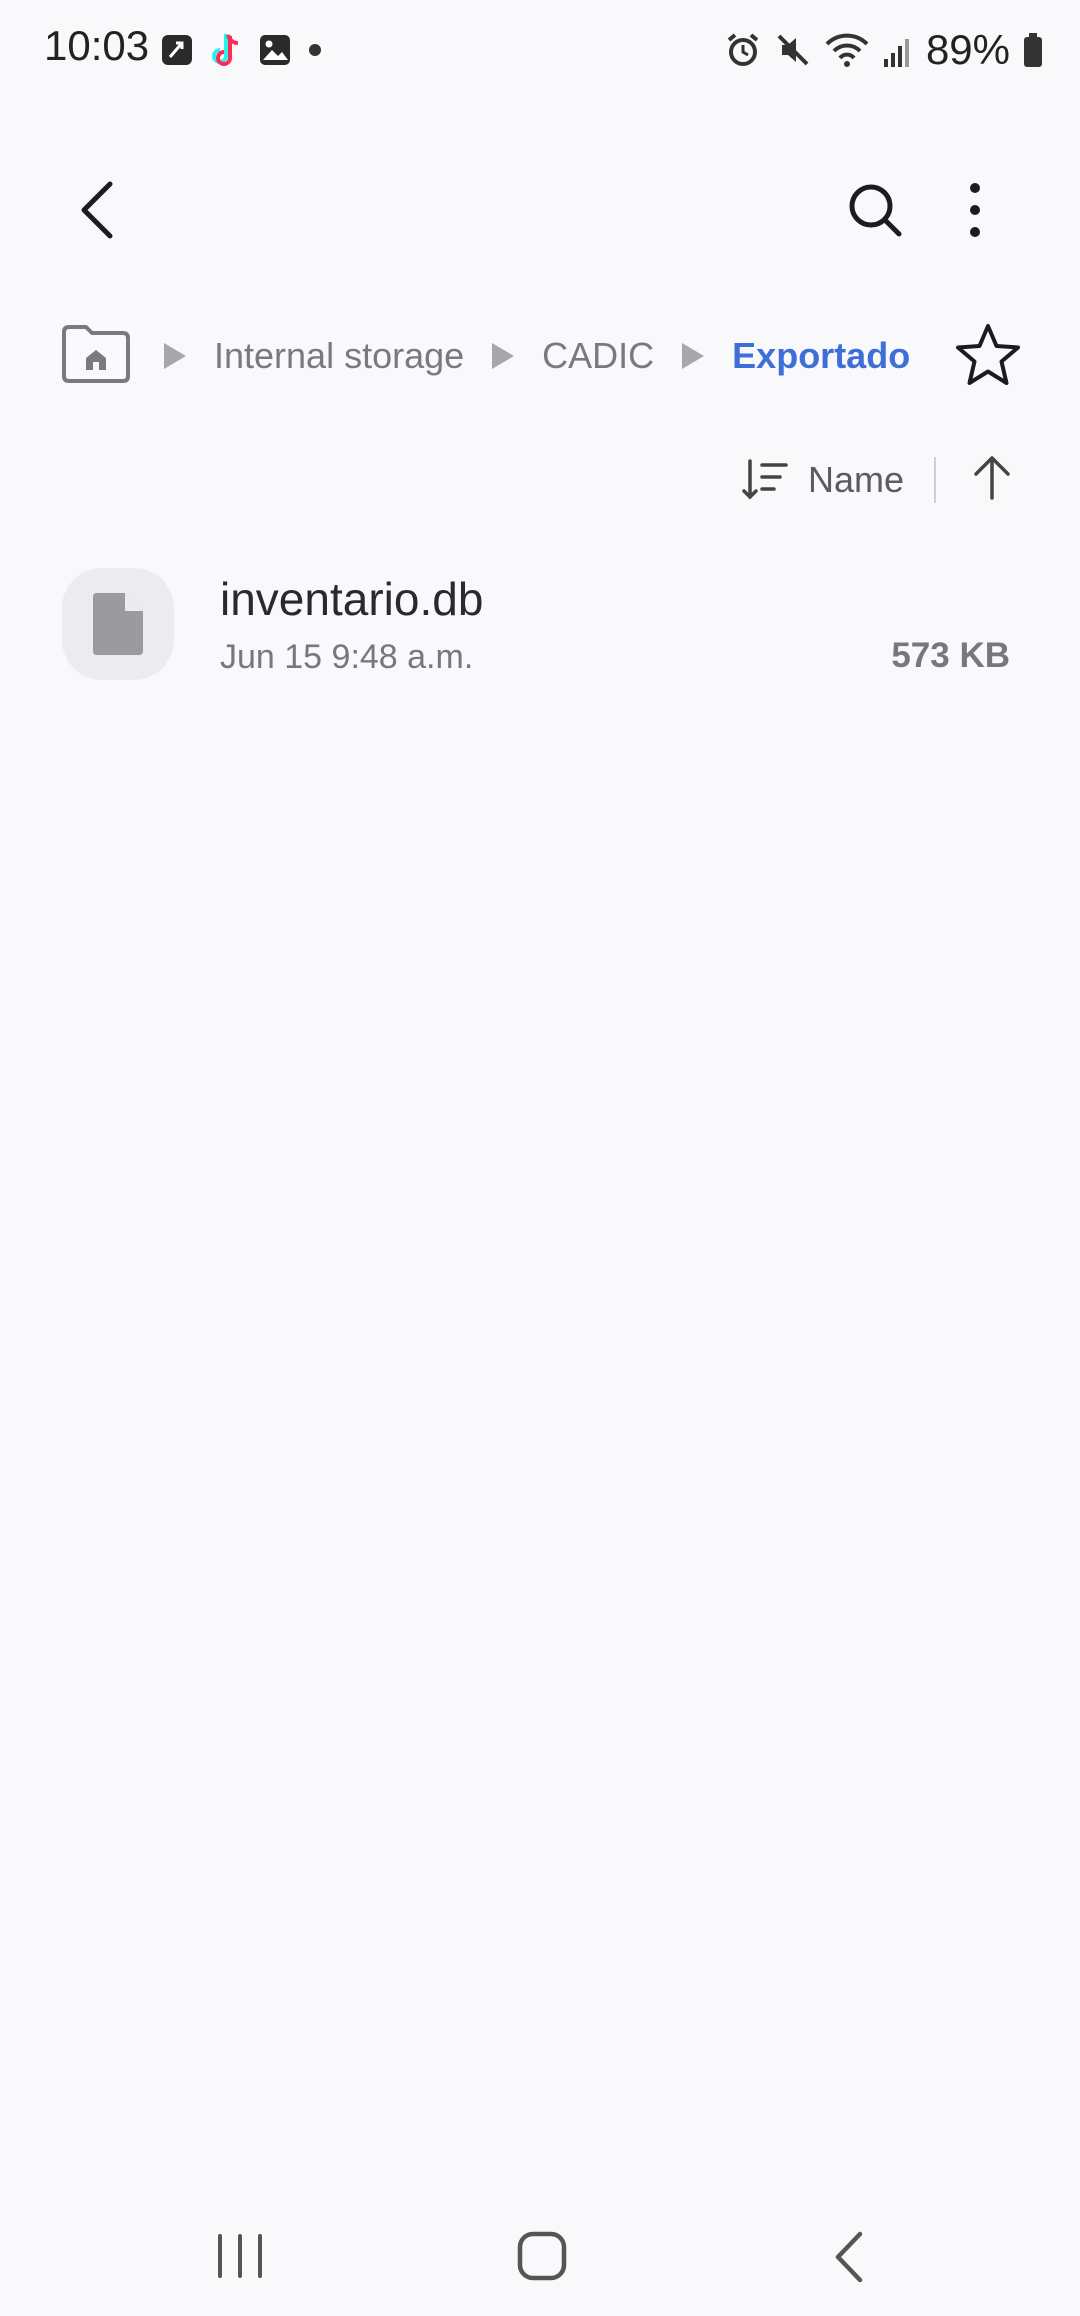  Describe the element at coordinates (339, 356) in the screenshot. I see `breadcrumb-internal-storage: Internal storage` at that location.